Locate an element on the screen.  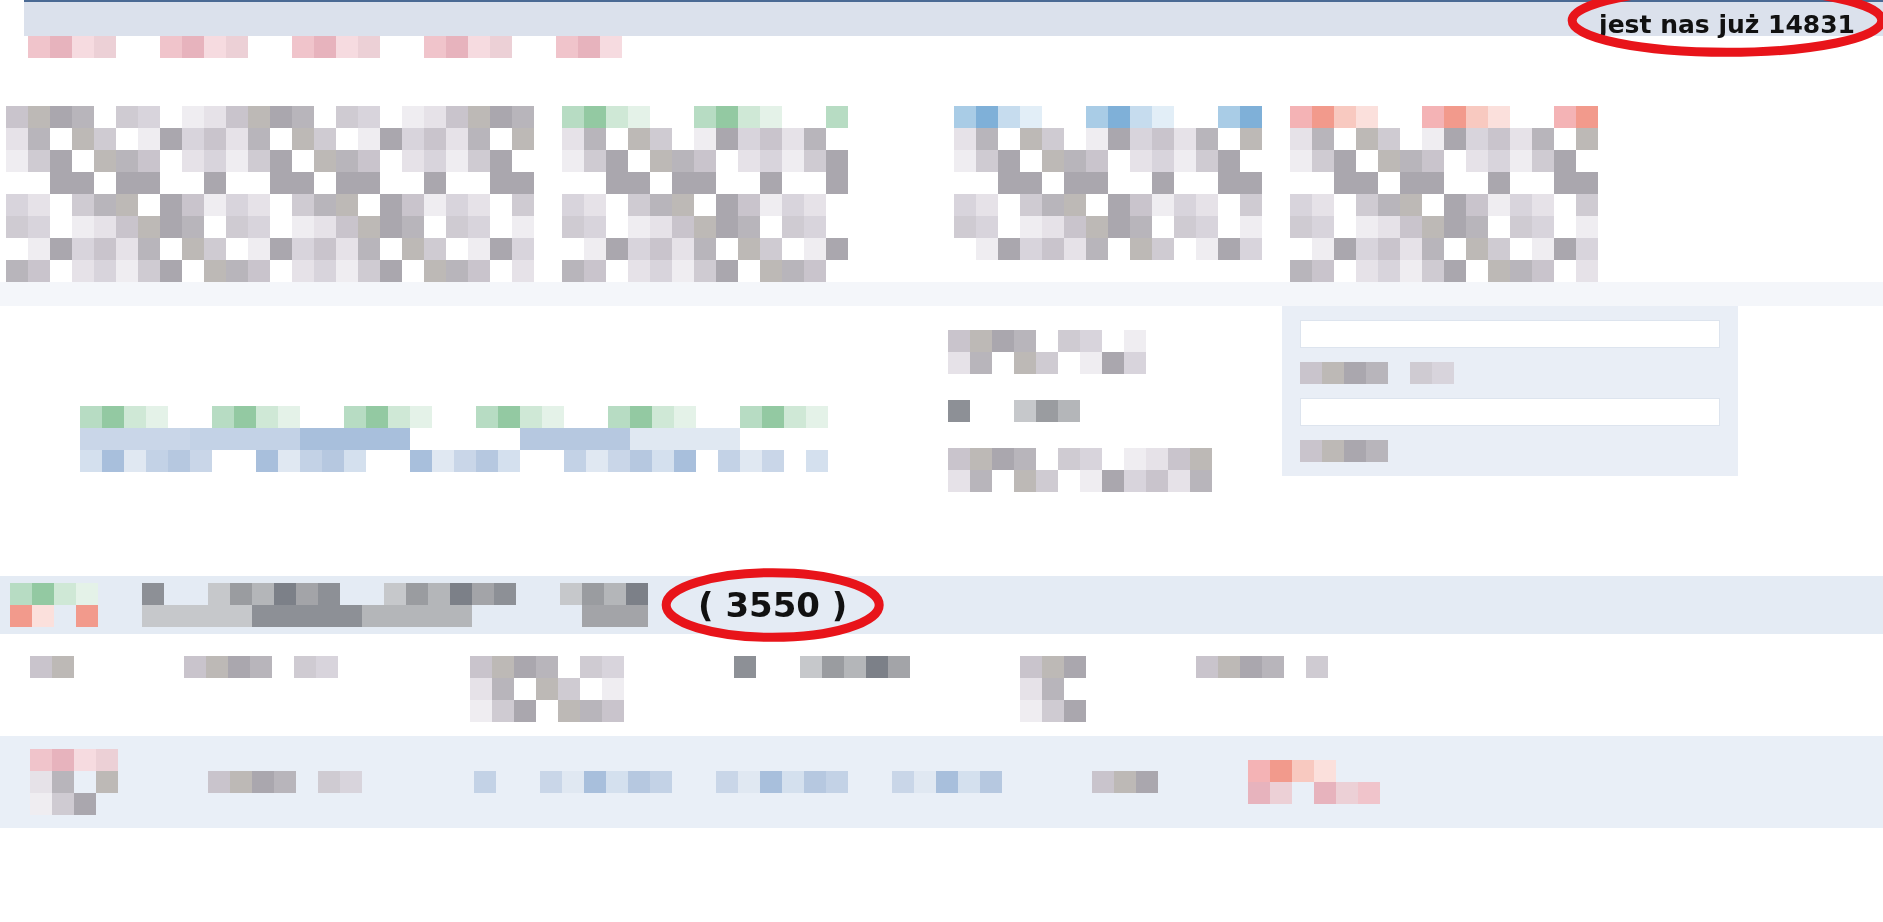
result-count: ( 3550 ) is located at coordinates (773, 605).